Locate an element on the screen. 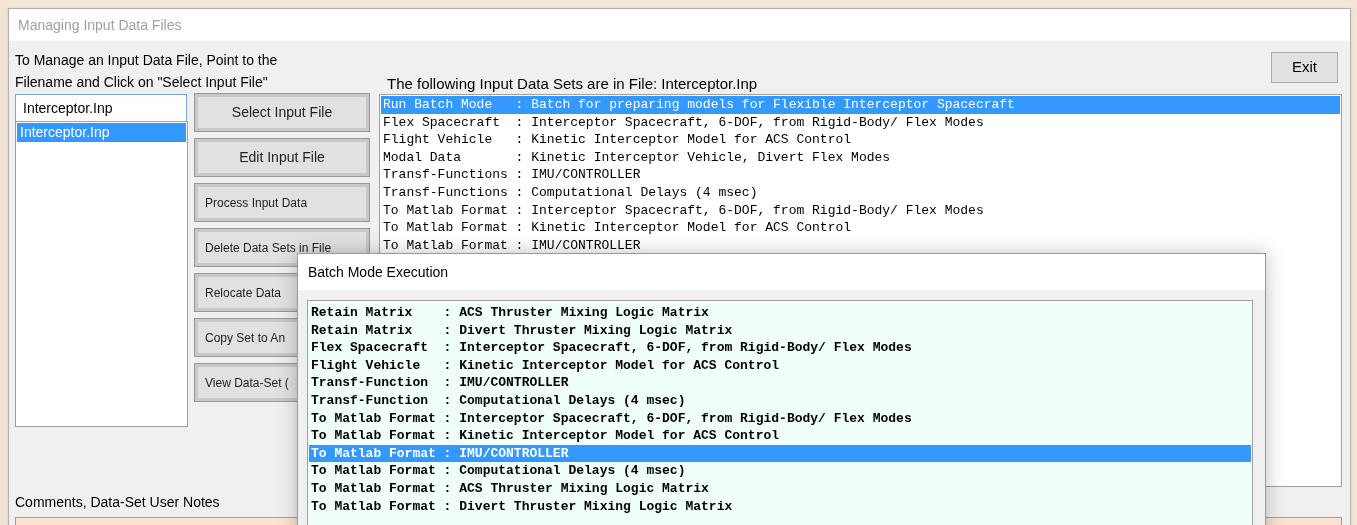 This screenshot has width=1357, height=525. list-row: Flight Vehicle : Kinetic Interceptor Model for ACS Control is located at coordinates (860, 140).